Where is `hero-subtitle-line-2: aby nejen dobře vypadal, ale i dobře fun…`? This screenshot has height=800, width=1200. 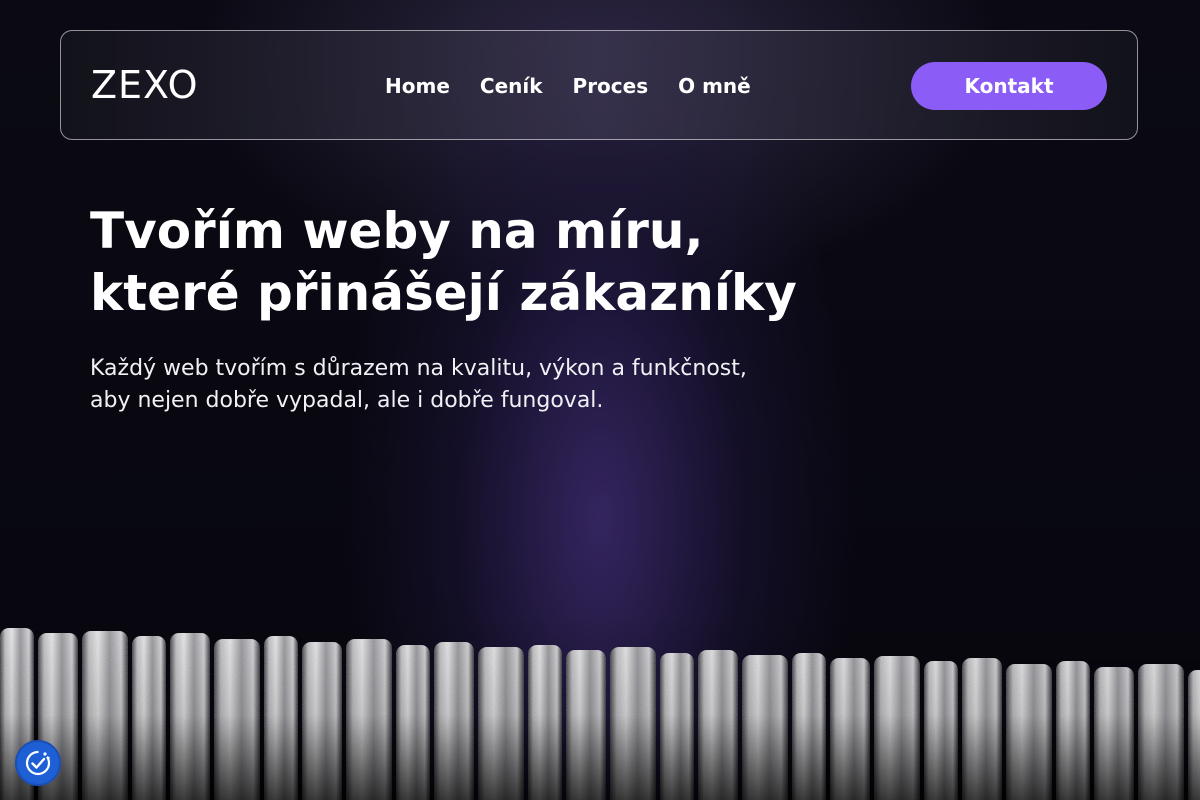
hero-subtitle-line-2: aby nejen dobře vypadal, ale i dobře fun… is located at coordinates (347, 400).